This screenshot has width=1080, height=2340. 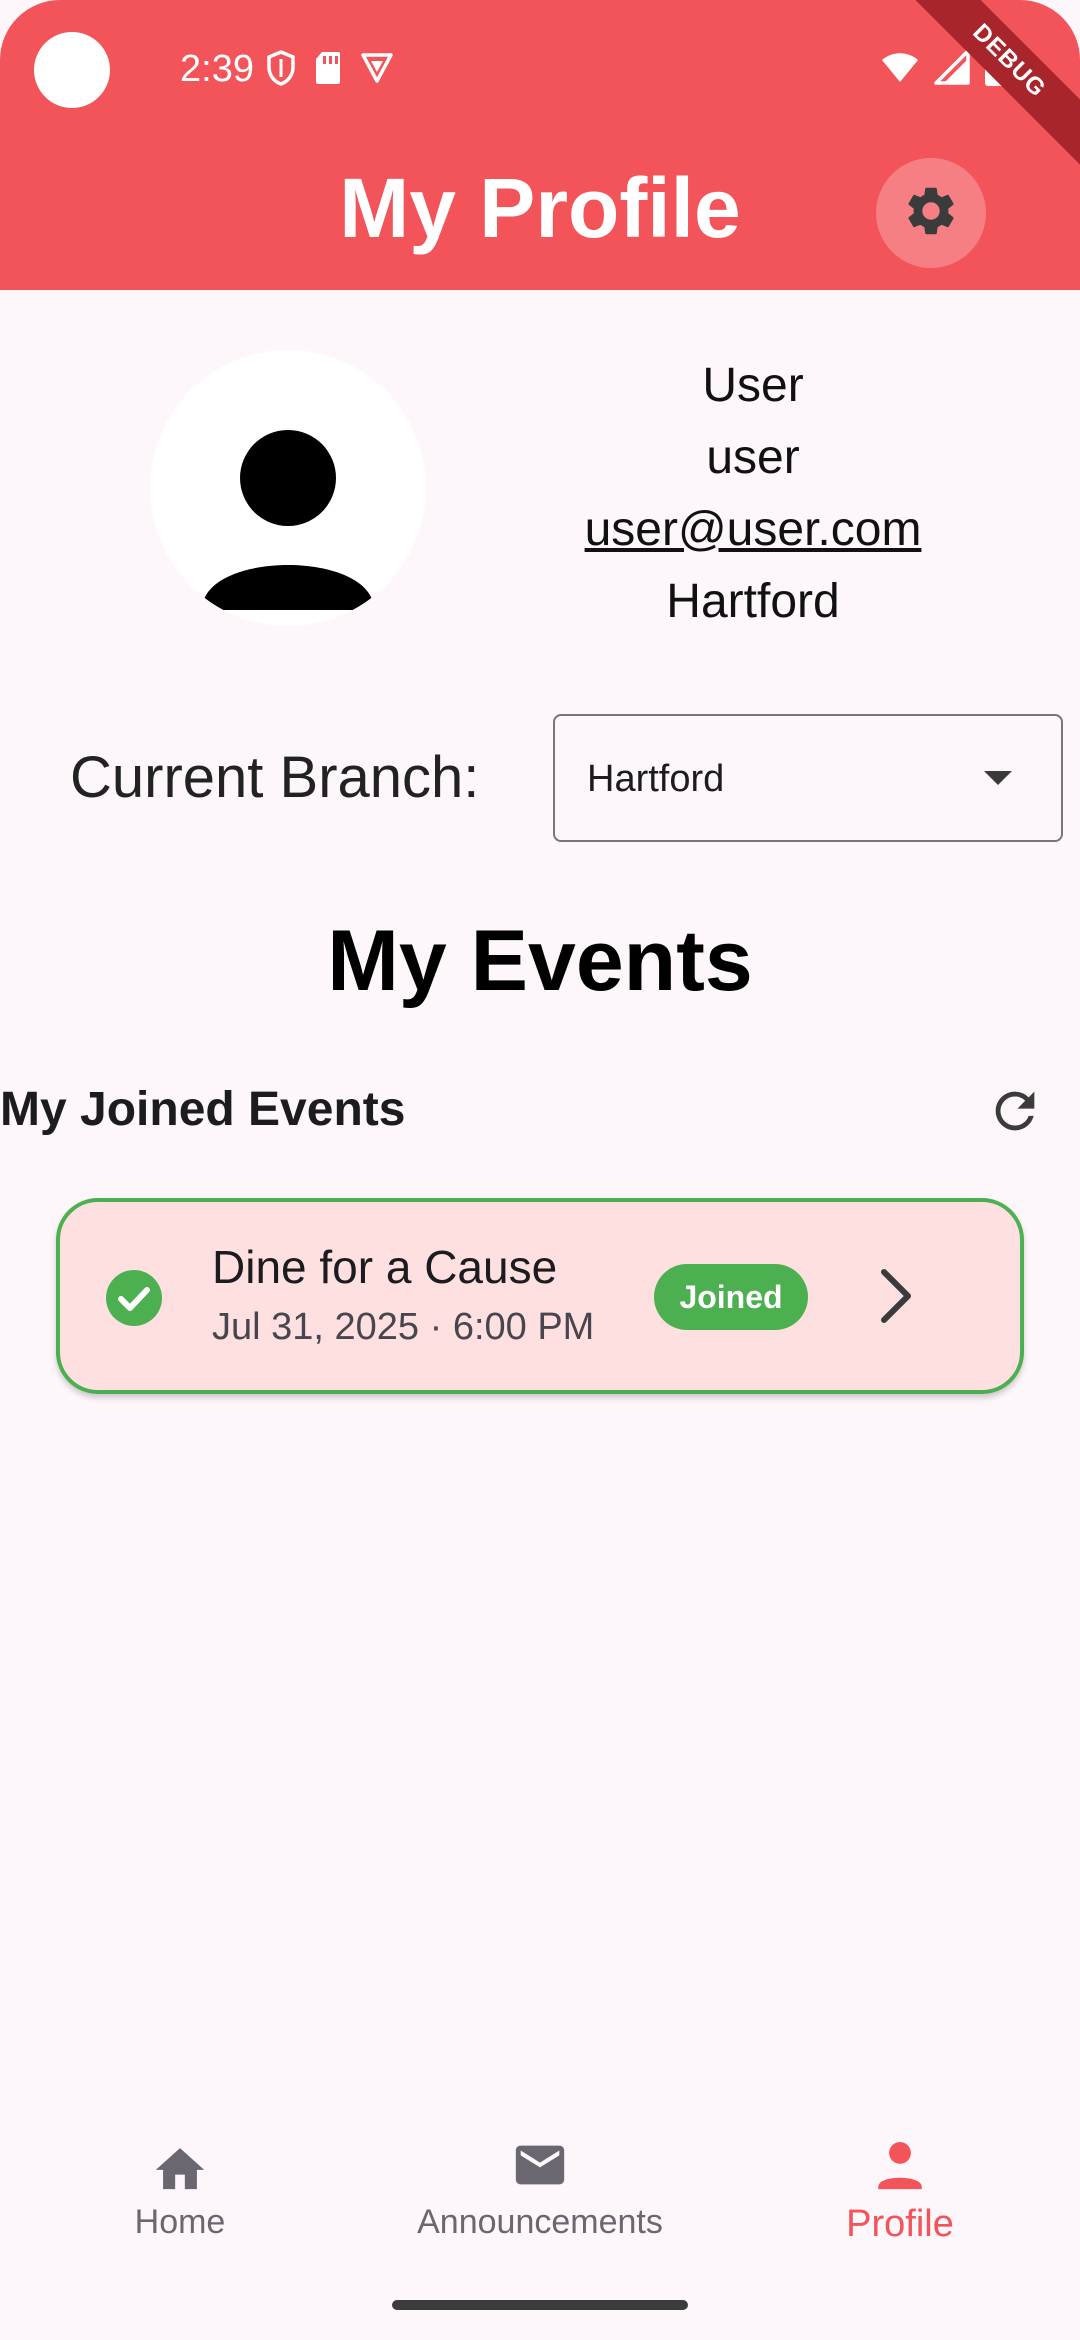 I want to click on camera-cutout, so click(x=72, y=70).